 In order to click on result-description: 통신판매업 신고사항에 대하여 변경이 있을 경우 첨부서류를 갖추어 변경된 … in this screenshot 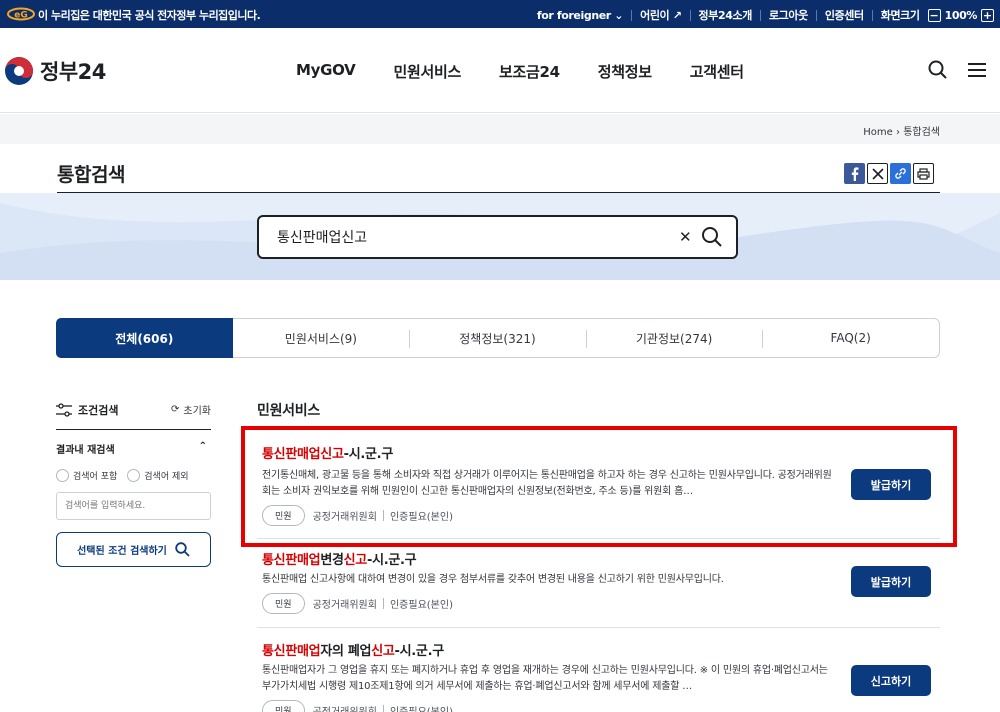, I will do `click(493, 579)`.